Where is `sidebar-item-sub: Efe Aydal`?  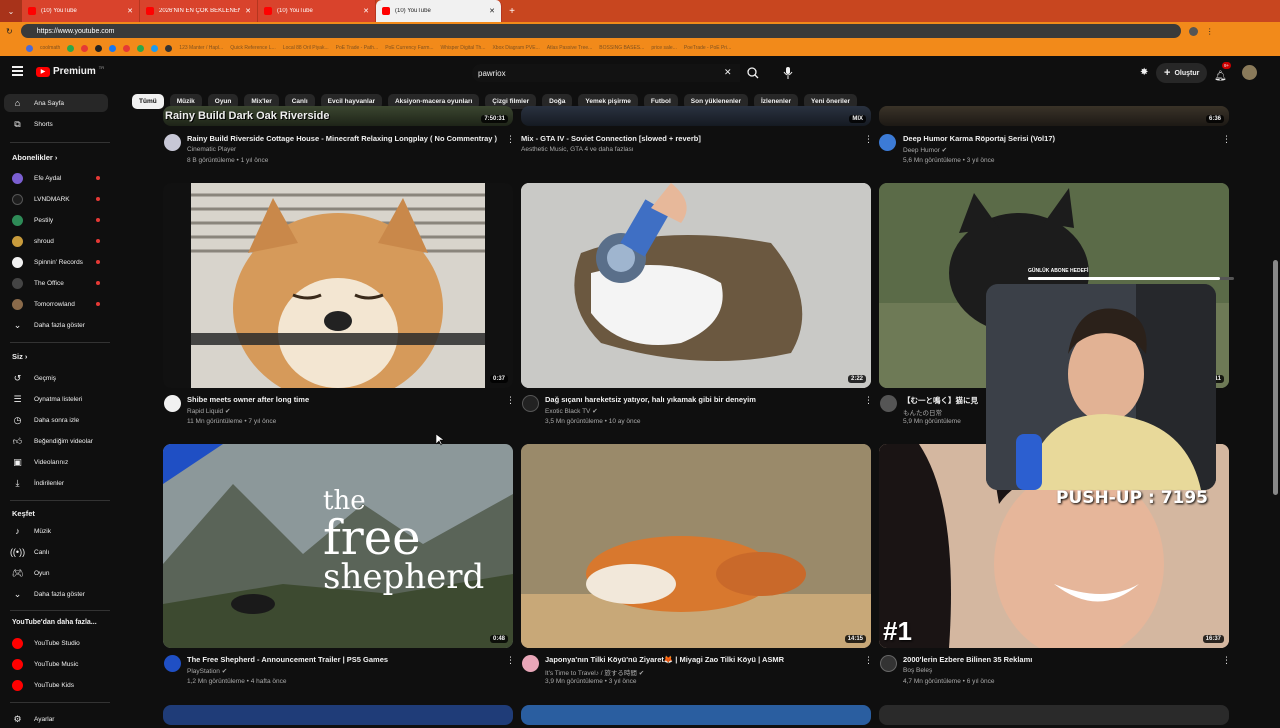
sidebar-item-sub: Efe Aydal is located at coordinates (56, 178).